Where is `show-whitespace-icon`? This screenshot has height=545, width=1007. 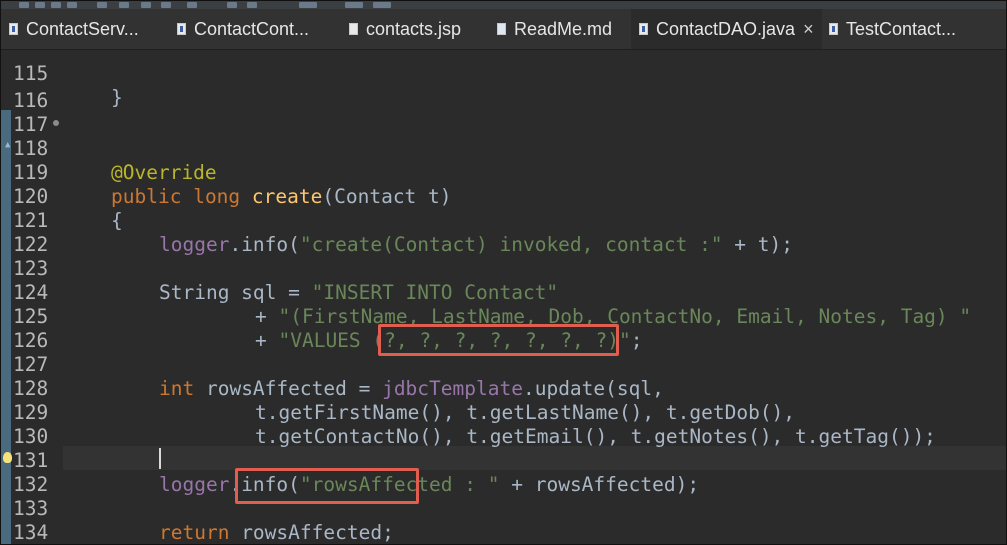
show-whitespace-icon is located at coordinates (166, 5).